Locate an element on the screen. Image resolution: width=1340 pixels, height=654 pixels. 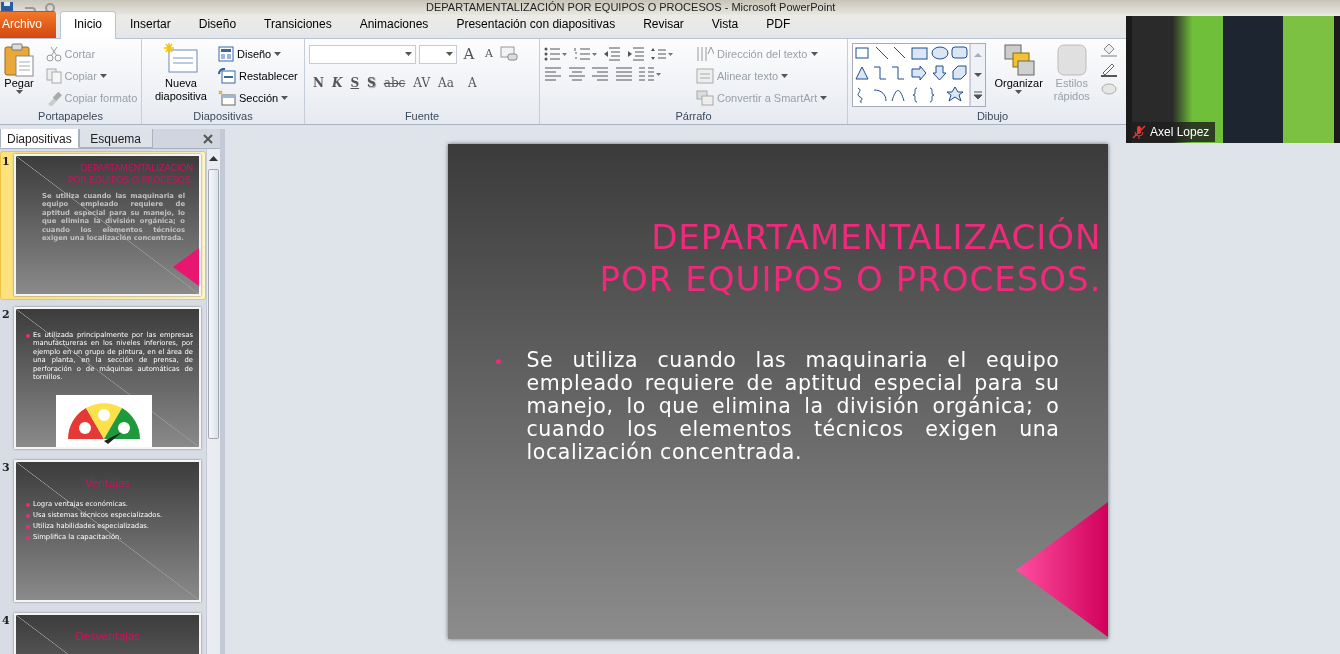
text-direction-icon is located at coordinates (705, 54).